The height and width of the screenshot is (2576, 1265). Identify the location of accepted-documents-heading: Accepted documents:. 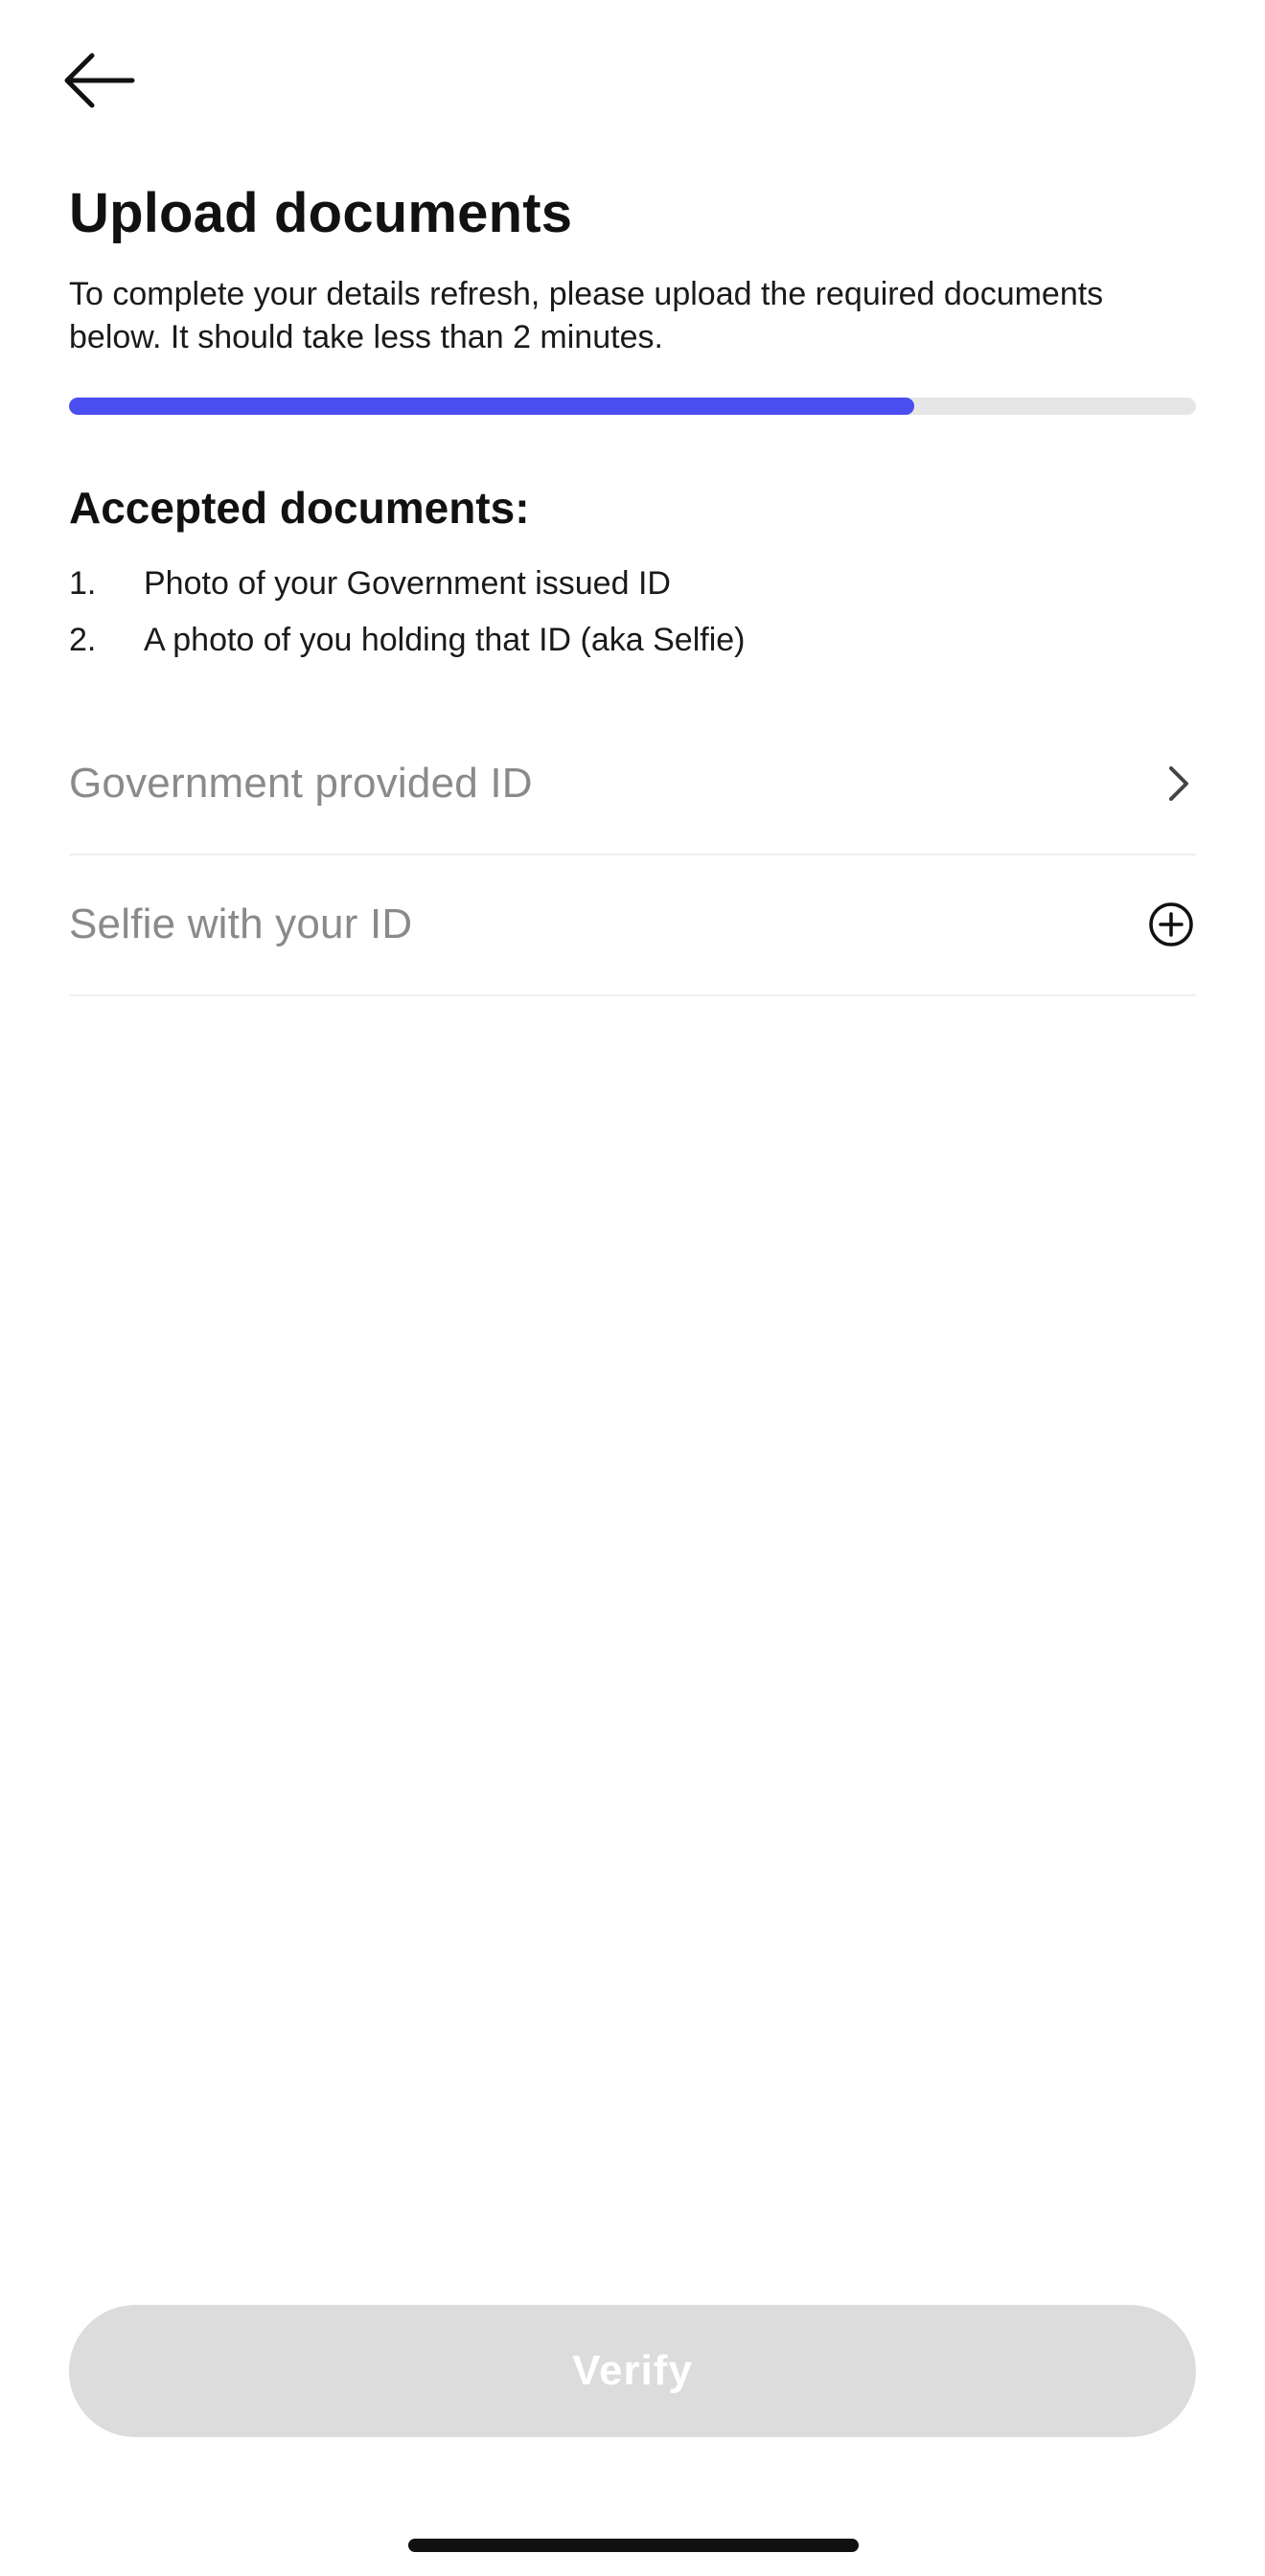
(299, 508).